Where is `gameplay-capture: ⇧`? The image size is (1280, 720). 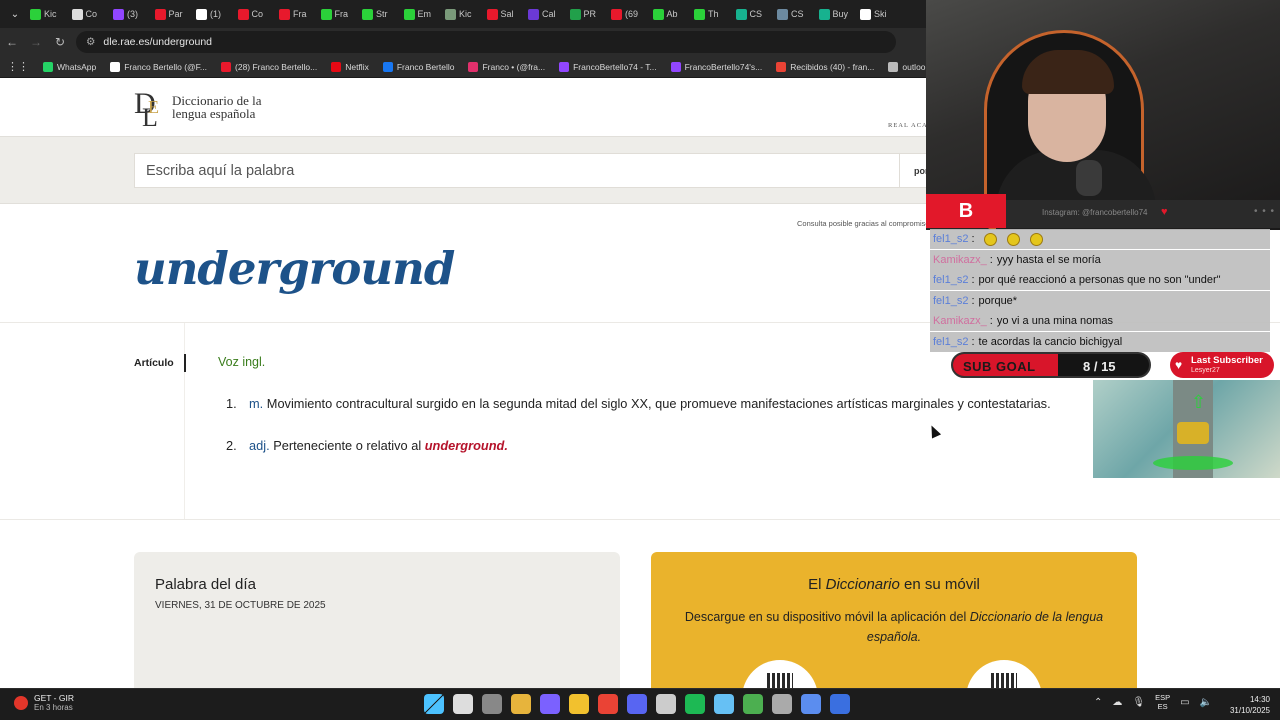 gameplay-capture: ⇧ is located at coordinates (1186, 429).